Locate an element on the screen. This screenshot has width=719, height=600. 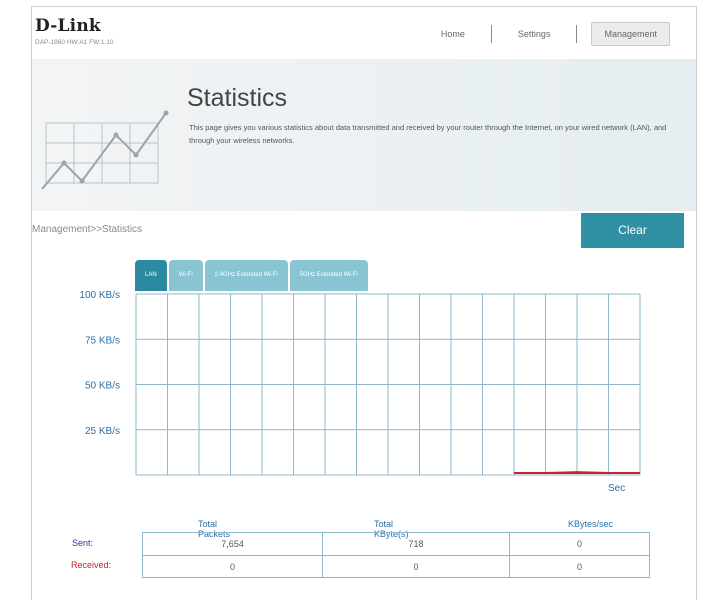
chart-y-ticks: 100 KB/s 75 KB/s 50 KB/s 25 KB/s is located at coordinates (99, 363).